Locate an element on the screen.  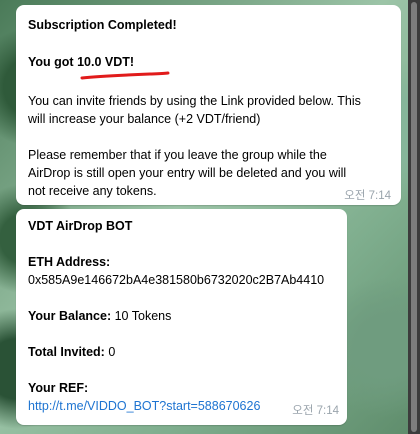
balance-label: Your Balance: is located at coordinates (70, 316).